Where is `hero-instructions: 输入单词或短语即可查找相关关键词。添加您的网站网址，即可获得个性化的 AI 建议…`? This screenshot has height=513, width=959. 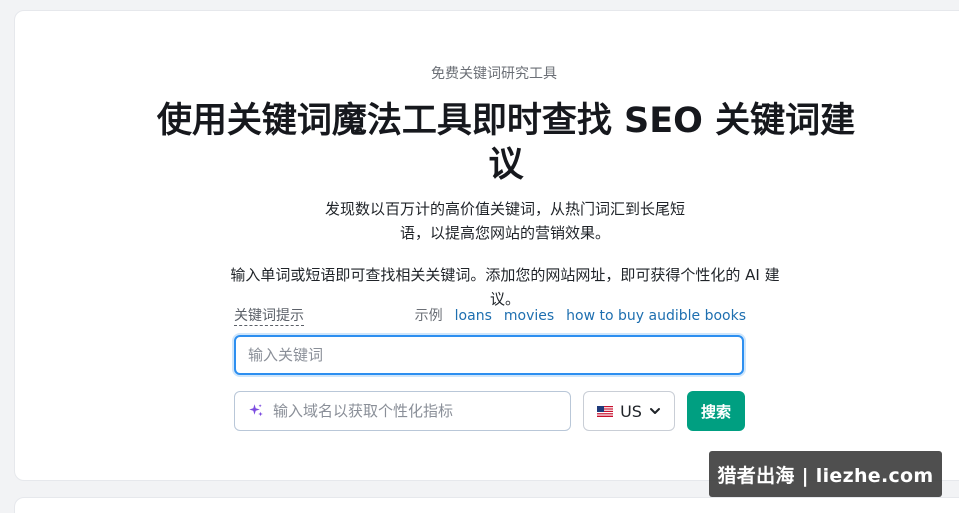
hero-instructions: 输入单词或短语即可查找相关关键词。添加您的网站网址，即可获得个性化的 AI 建议… is located at coordinates (505, 287).